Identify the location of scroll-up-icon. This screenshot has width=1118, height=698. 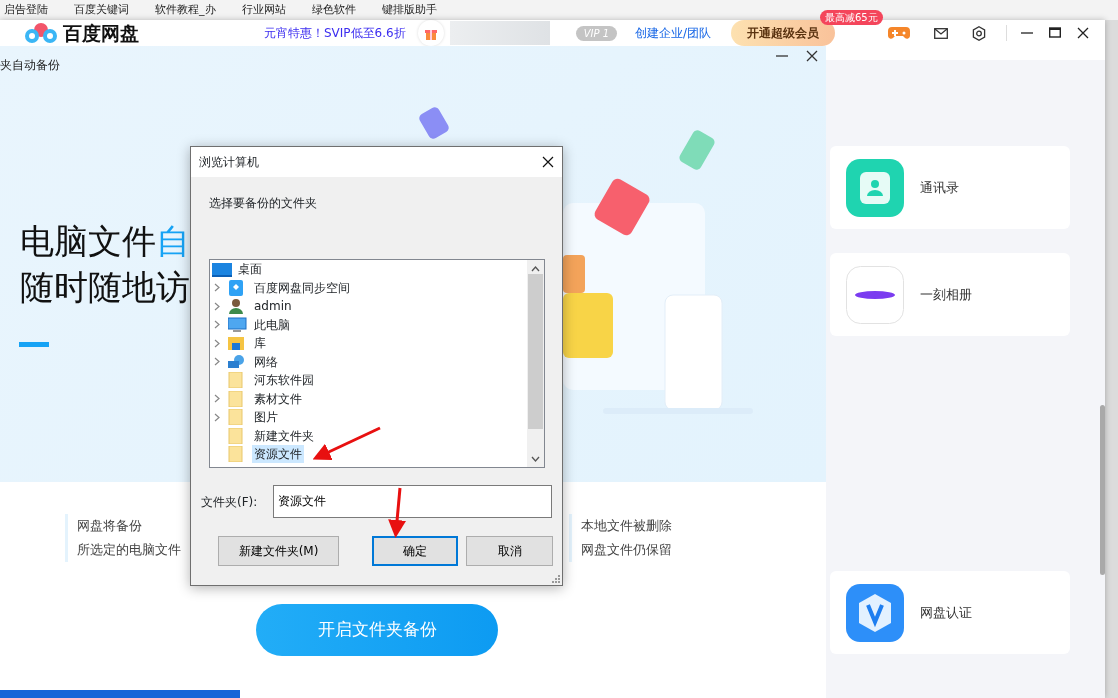
(535, 269).